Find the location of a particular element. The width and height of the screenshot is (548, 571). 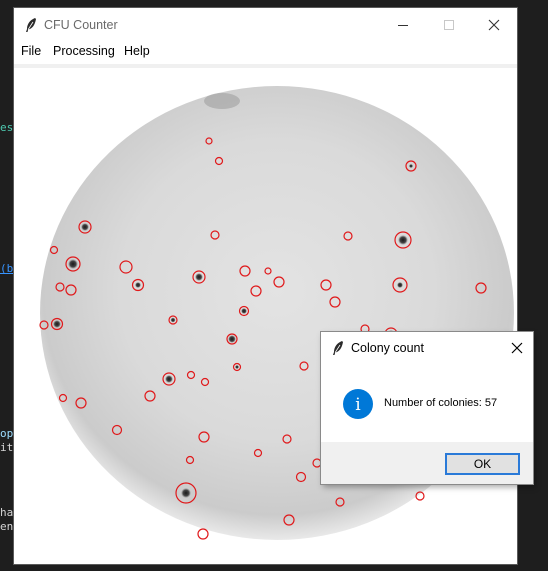

editor-code-fragment: es is located at coordinates (7, 127).